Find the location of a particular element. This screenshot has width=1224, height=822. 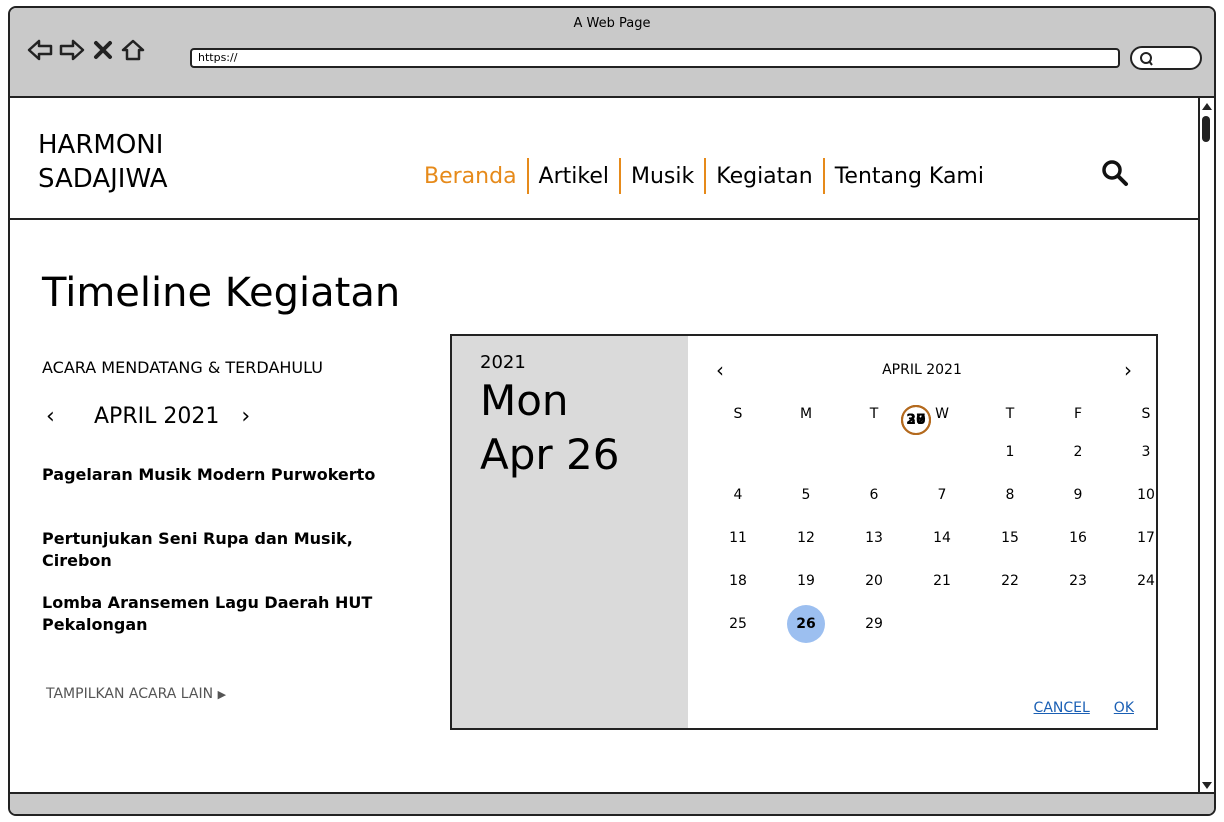

calendar-day: 14 is located at coordinates (942, 537).